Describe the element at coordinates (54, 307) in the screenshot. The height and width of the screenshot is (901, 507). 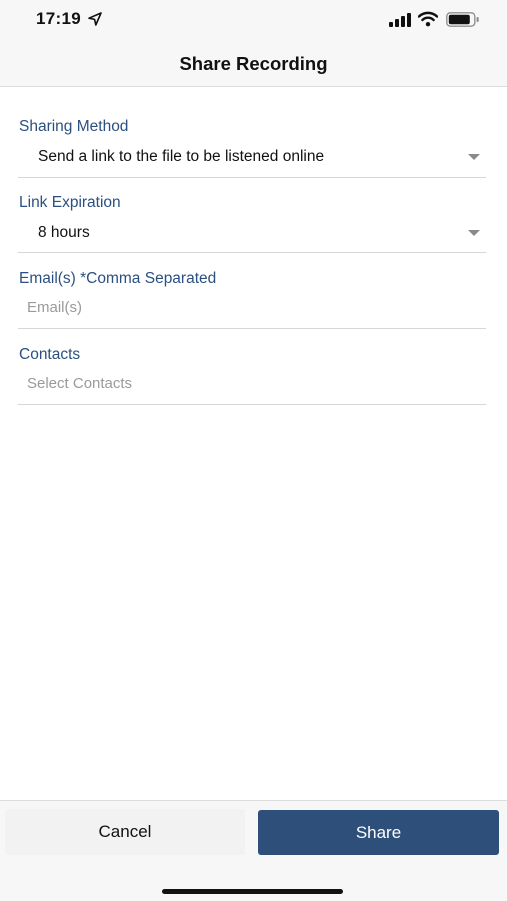
I see `email-input: Email(s)` at that location.